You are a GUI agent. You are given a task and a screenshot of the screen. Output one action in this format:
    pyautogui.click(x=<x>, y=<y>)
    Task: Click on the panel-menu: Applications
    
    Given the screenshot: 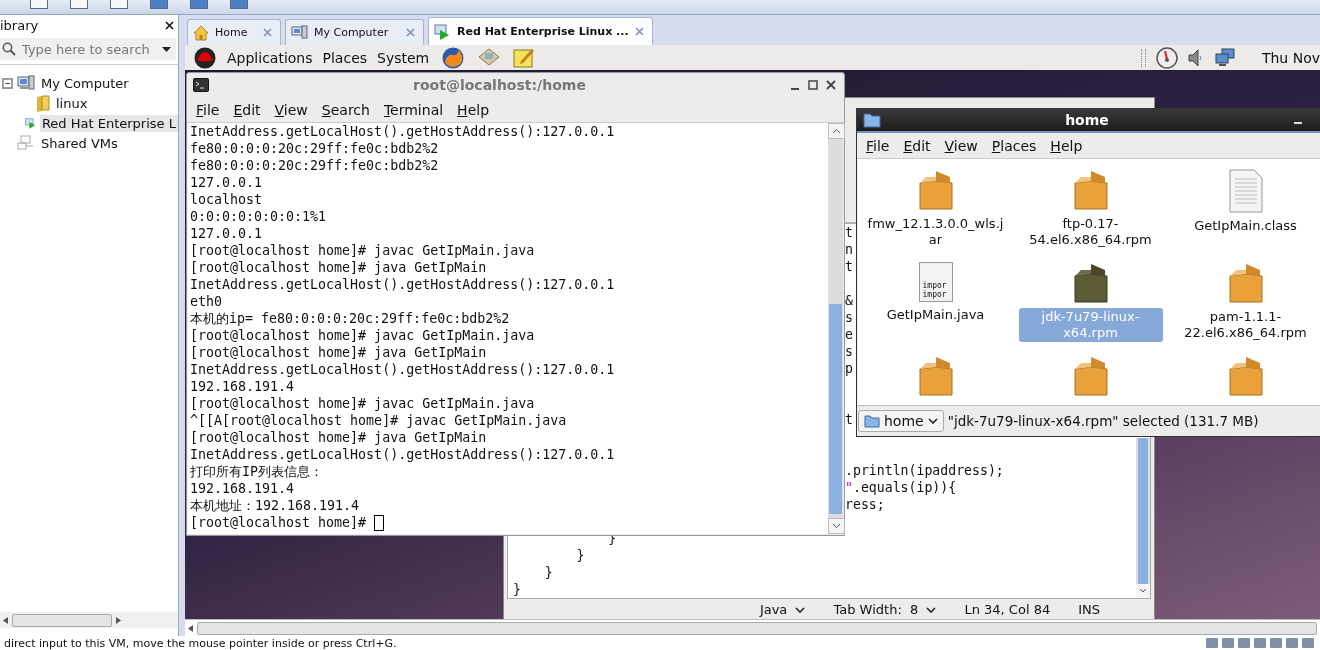 What is the action you would take?
    pyautogui.click(x=270, y=57)
    